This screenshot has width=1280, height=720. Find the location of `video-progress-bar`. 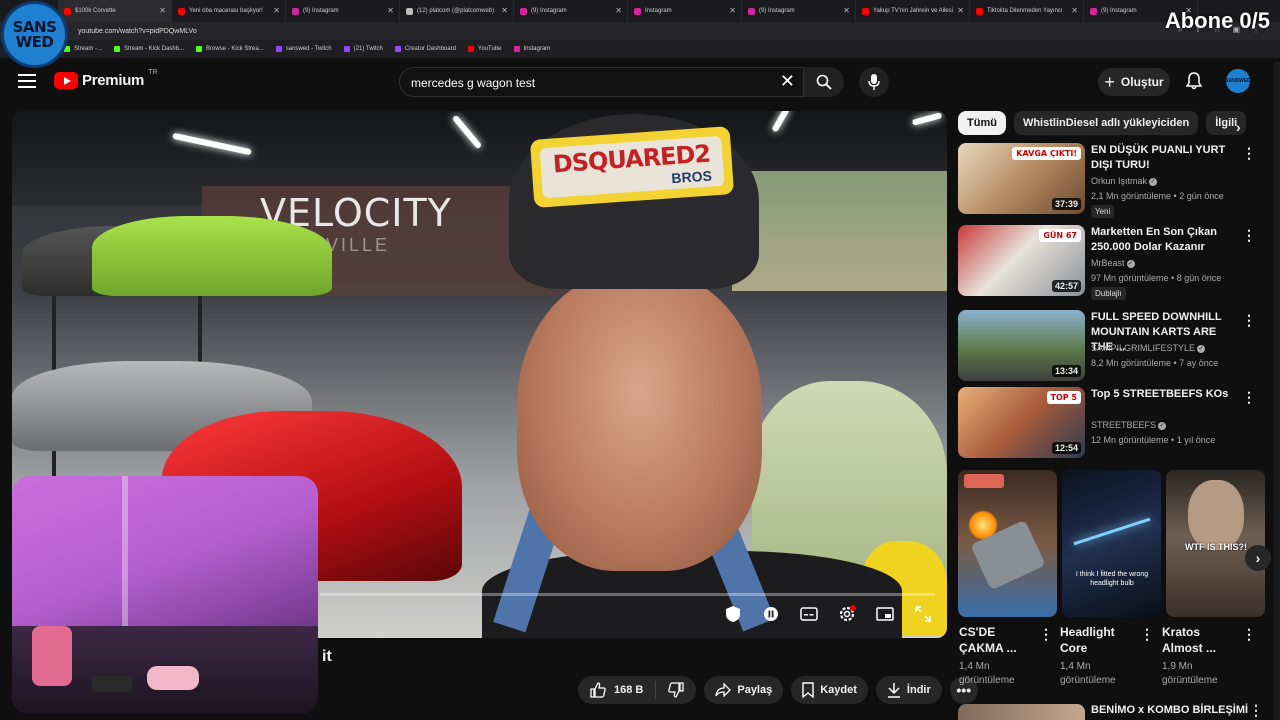

video-progress-bar is located at coordinates (627, 594).